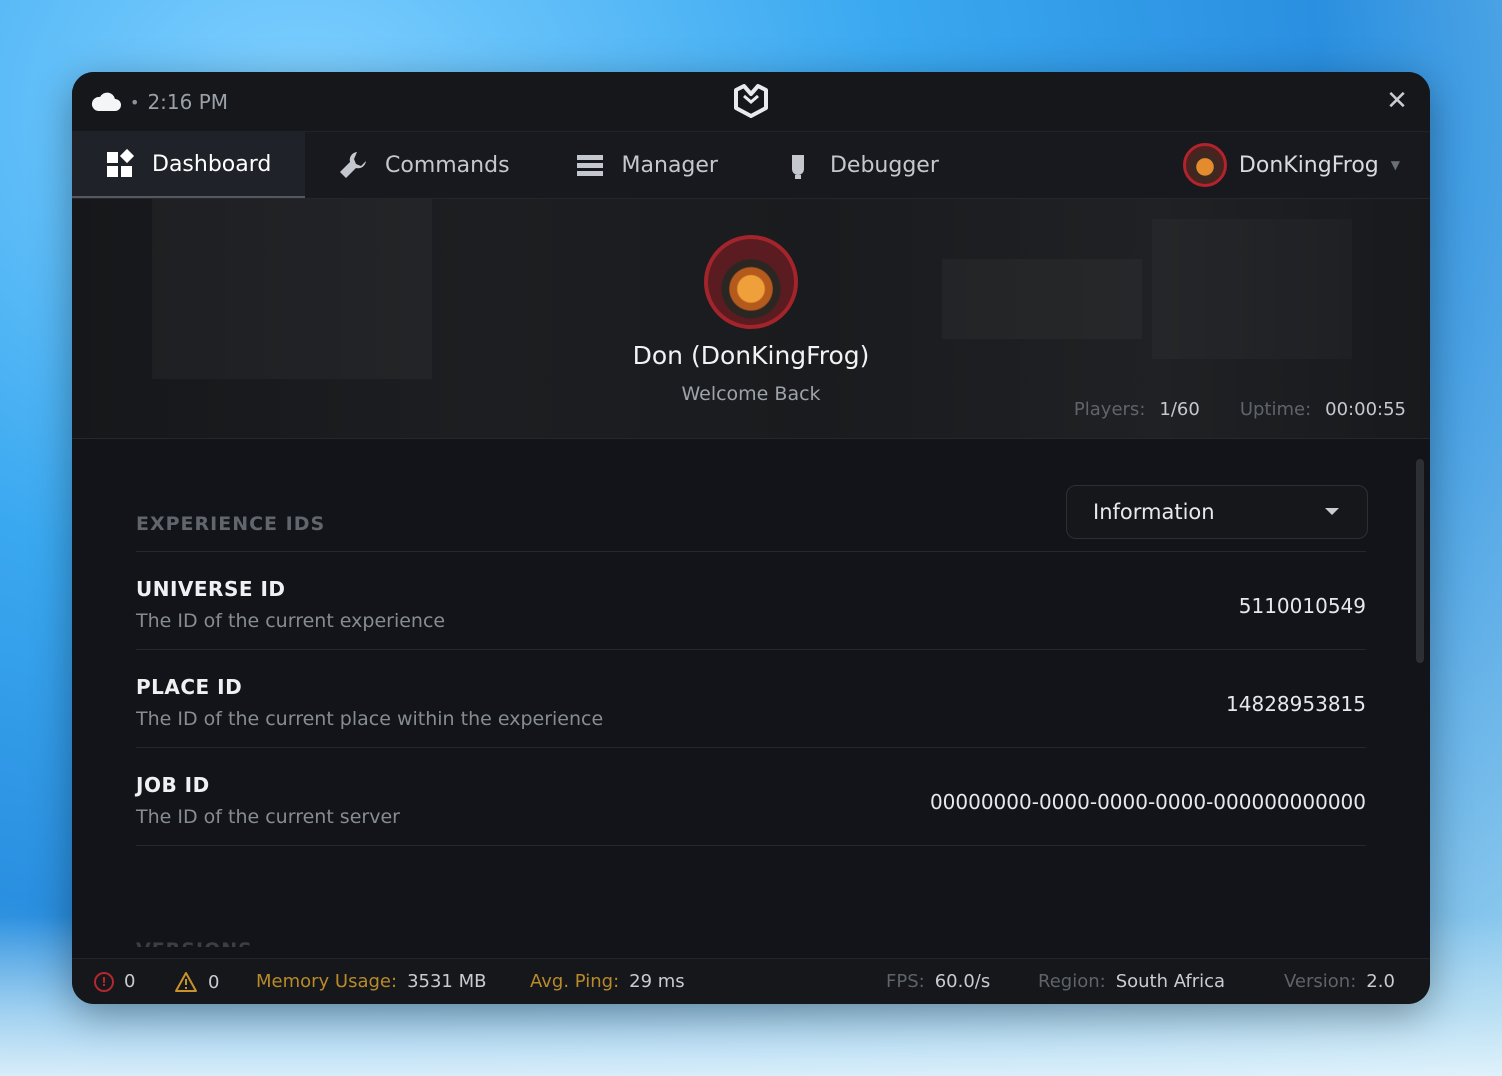 This screenshot has width=1502, height=1076. What do you see at coordinates (186, 982) in the screenshot?
I see `warning-icon` at bounding box center [186, 982].